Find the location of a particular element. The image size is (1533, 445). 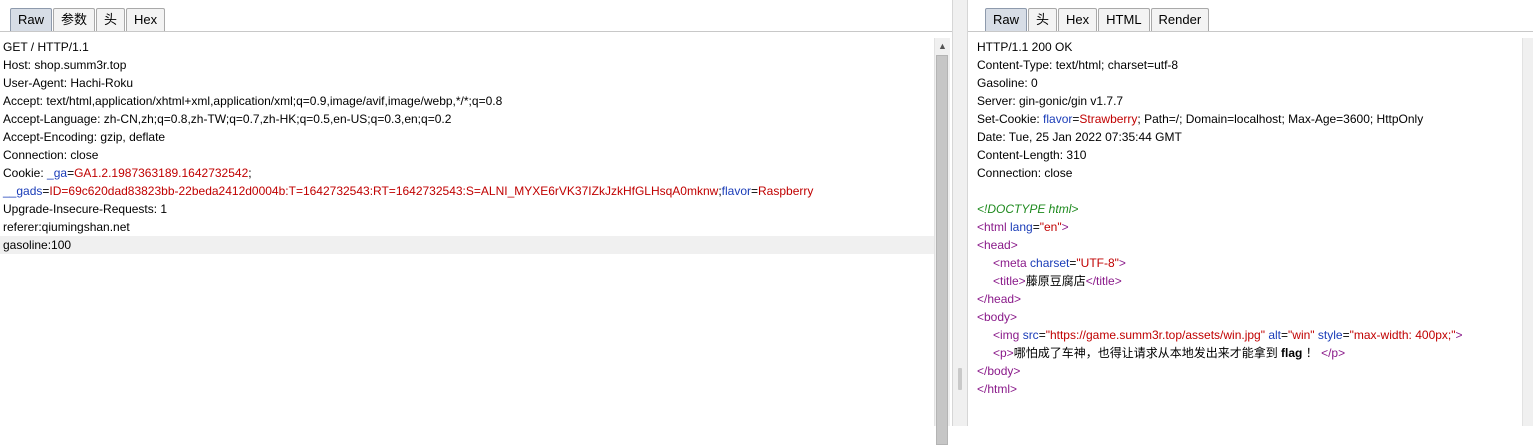

request-scrollbar-thumb is located at coordinates (942, 250).